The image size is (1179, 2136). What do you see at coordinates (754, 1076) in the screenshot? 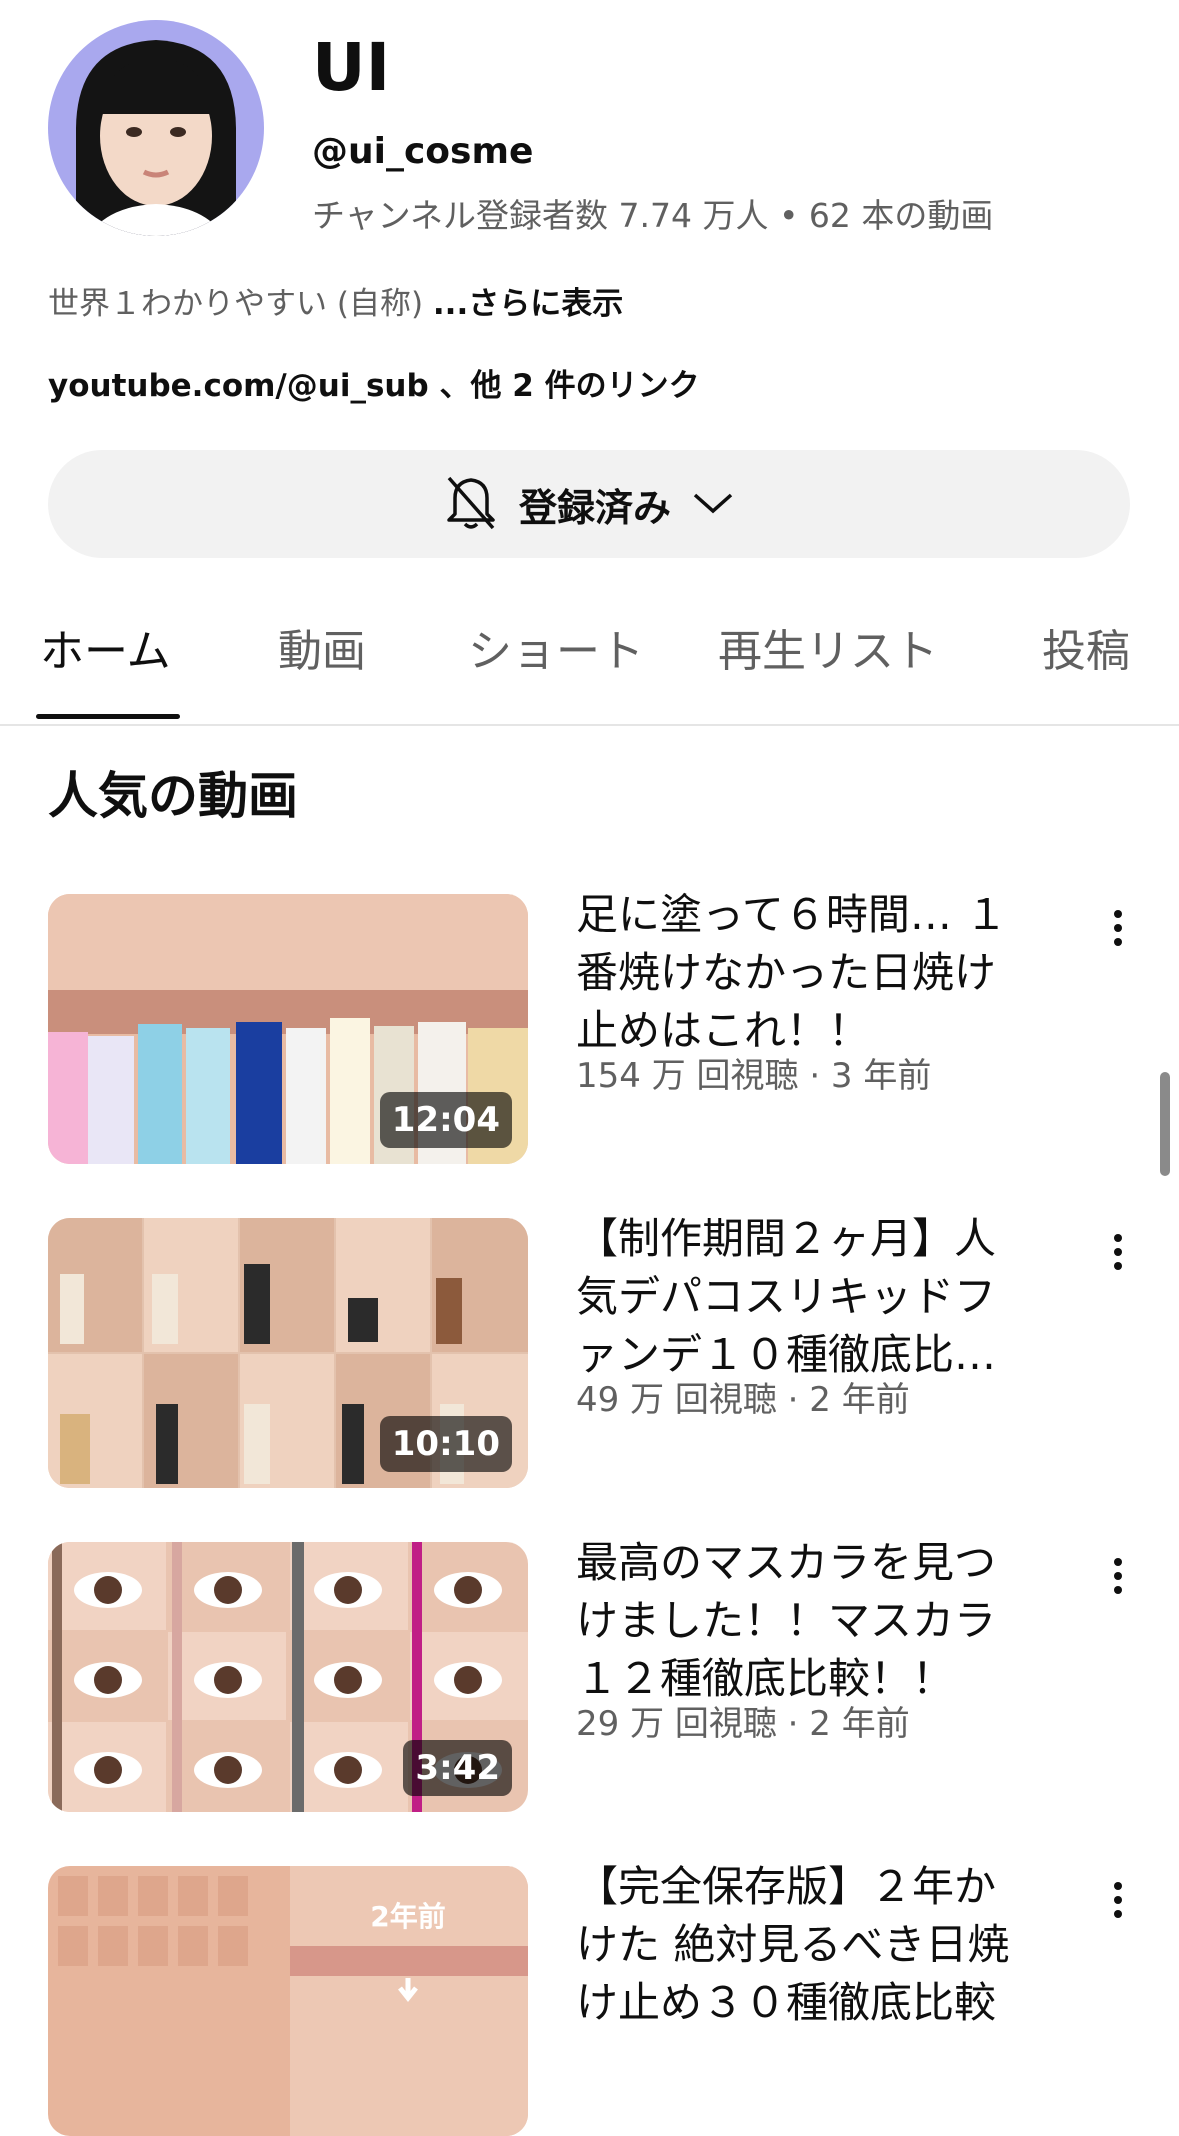
I see `video-meta: 154 万 回視聴 · 3 年前` at bounding box center [754, 1076].